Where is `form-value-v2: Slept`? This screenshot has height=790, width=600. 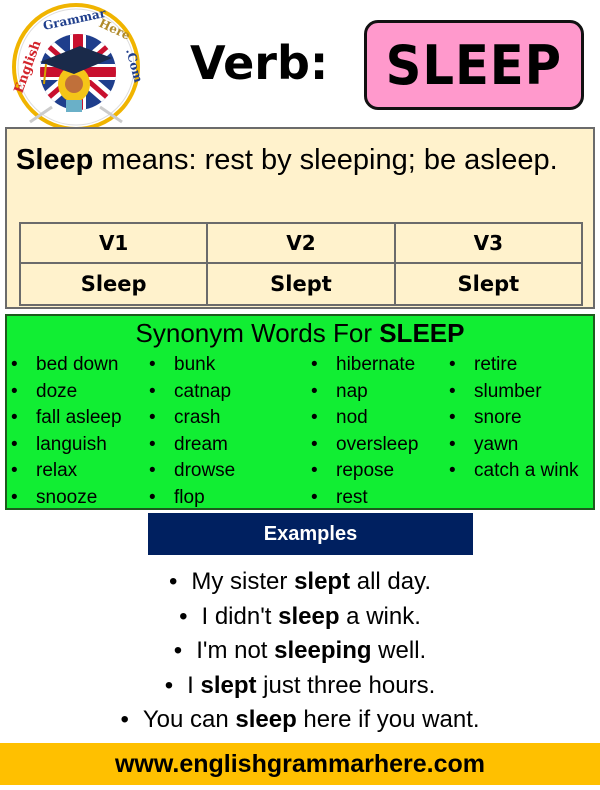
form-value-v2: Slept is located at coordinates (301, 284).